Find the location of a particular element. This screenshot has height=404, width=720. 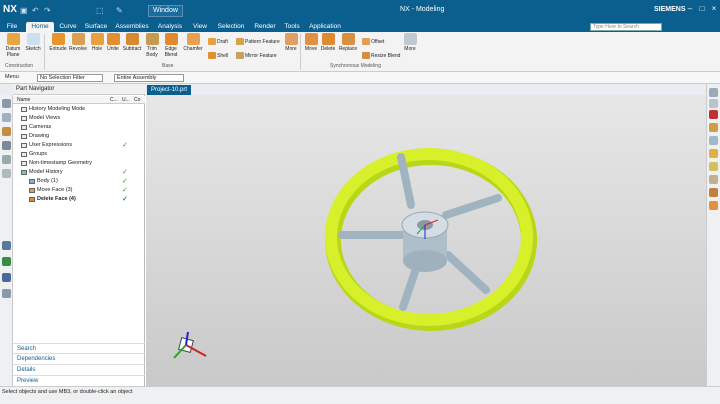

command-search-input: Type Here to Search is located at coordinates (626, 27).